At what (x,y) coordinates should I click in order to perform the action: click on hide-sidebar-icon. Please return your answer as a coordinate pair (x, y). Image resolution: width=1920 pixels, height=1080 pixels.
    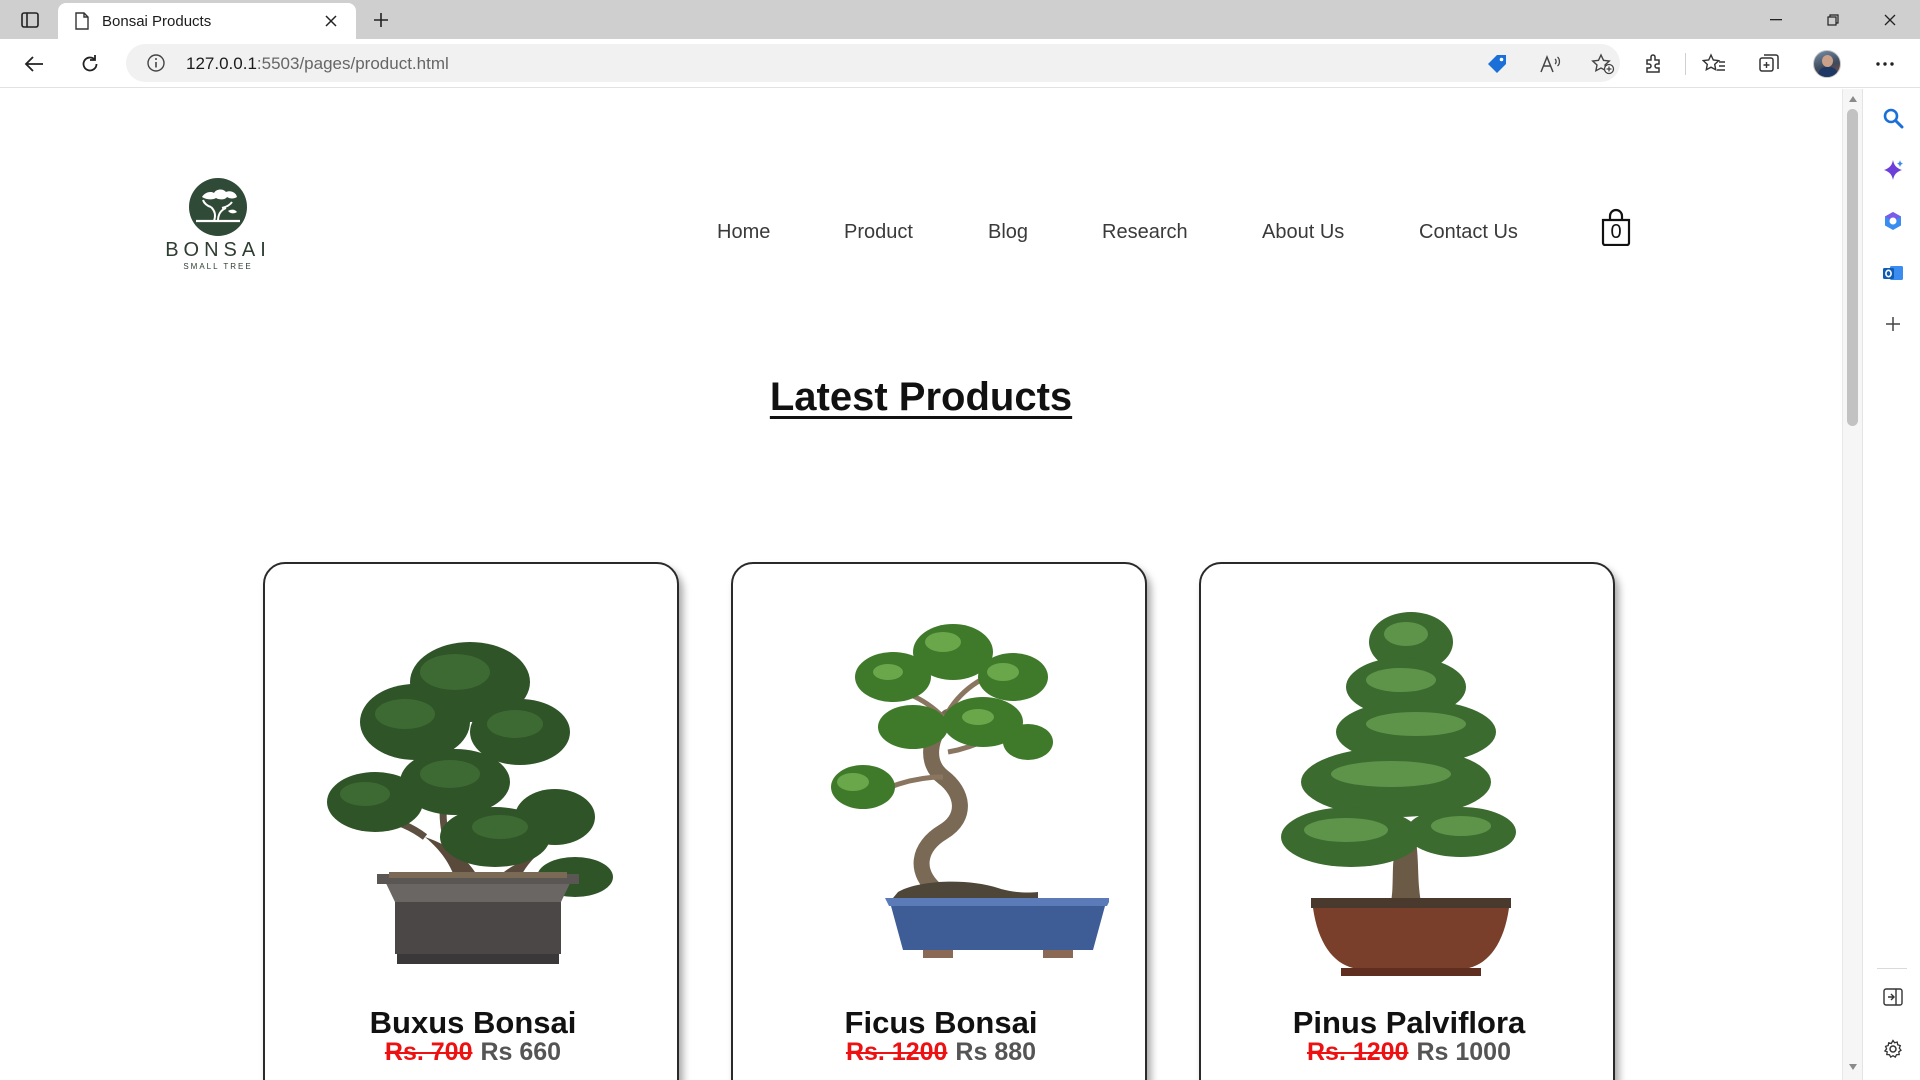
    Looking at the image, I should click on (1893, 997).